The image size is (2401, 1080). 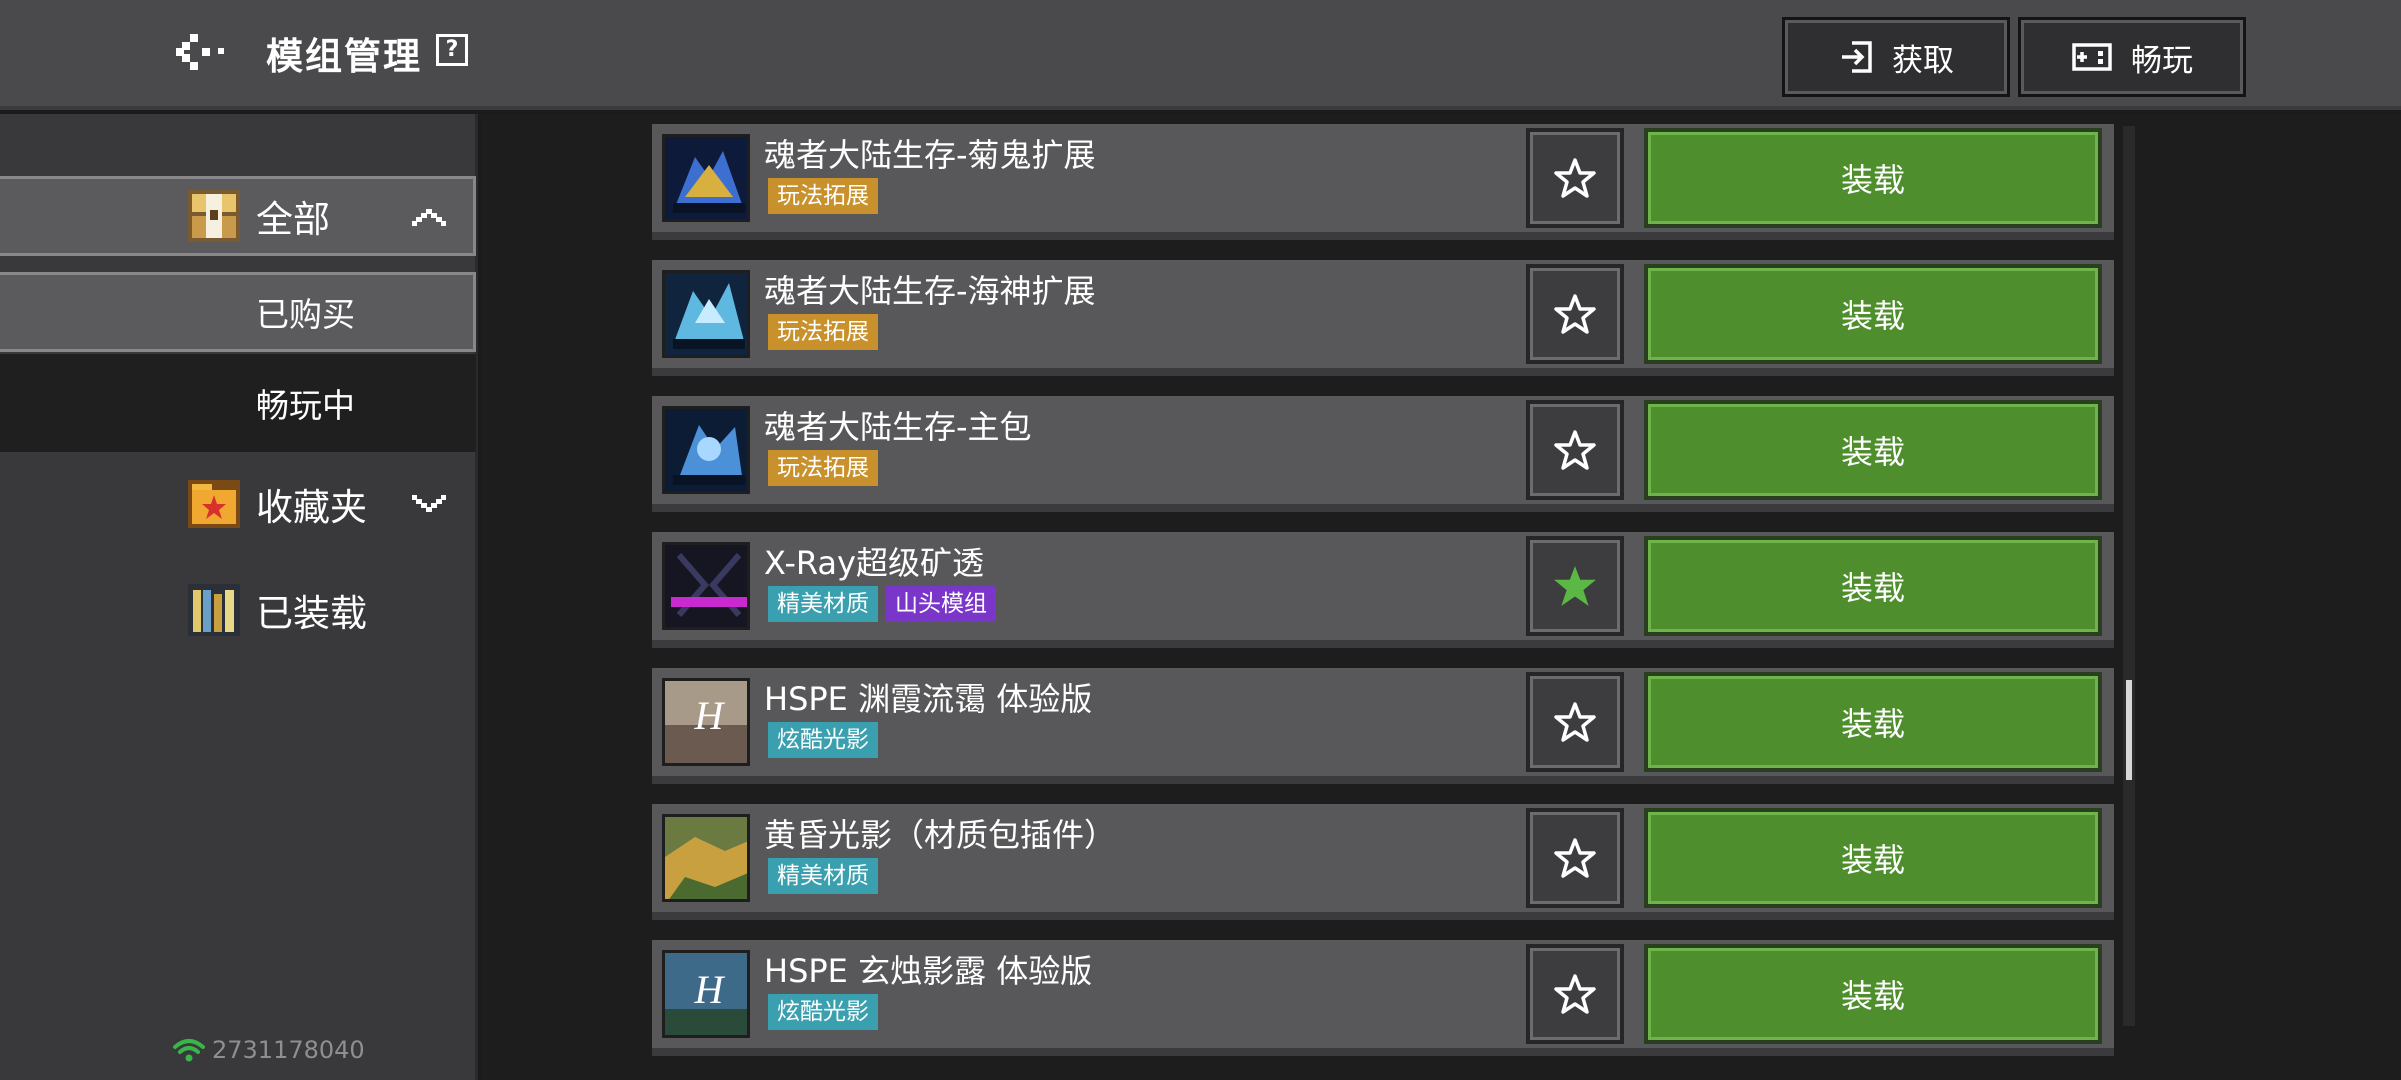 What do you see at coordinates (452, 50) in the screenshot?
I see `help-icon: ?` at bounding box center [452, 50].